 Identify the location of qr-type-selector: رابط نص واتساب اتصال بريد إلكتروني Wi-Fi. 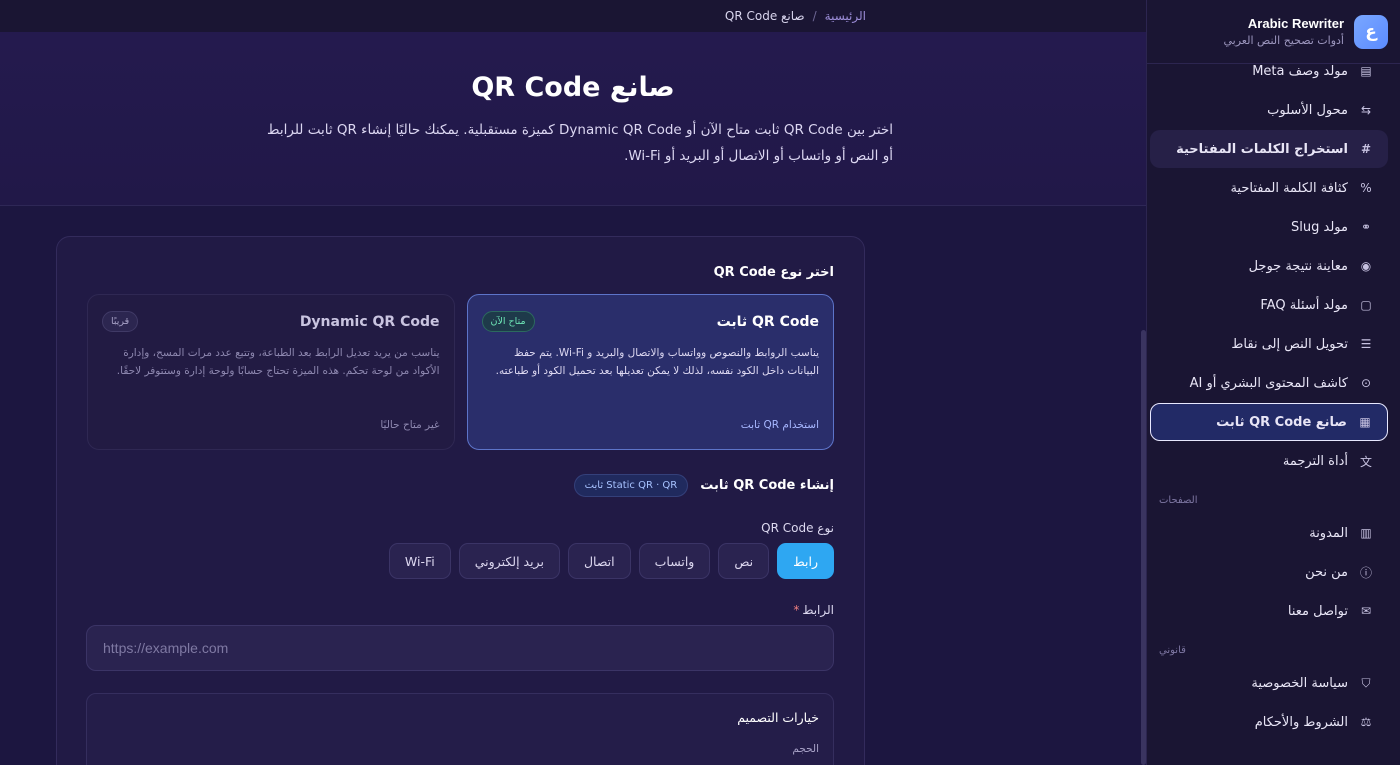
(460, 561).